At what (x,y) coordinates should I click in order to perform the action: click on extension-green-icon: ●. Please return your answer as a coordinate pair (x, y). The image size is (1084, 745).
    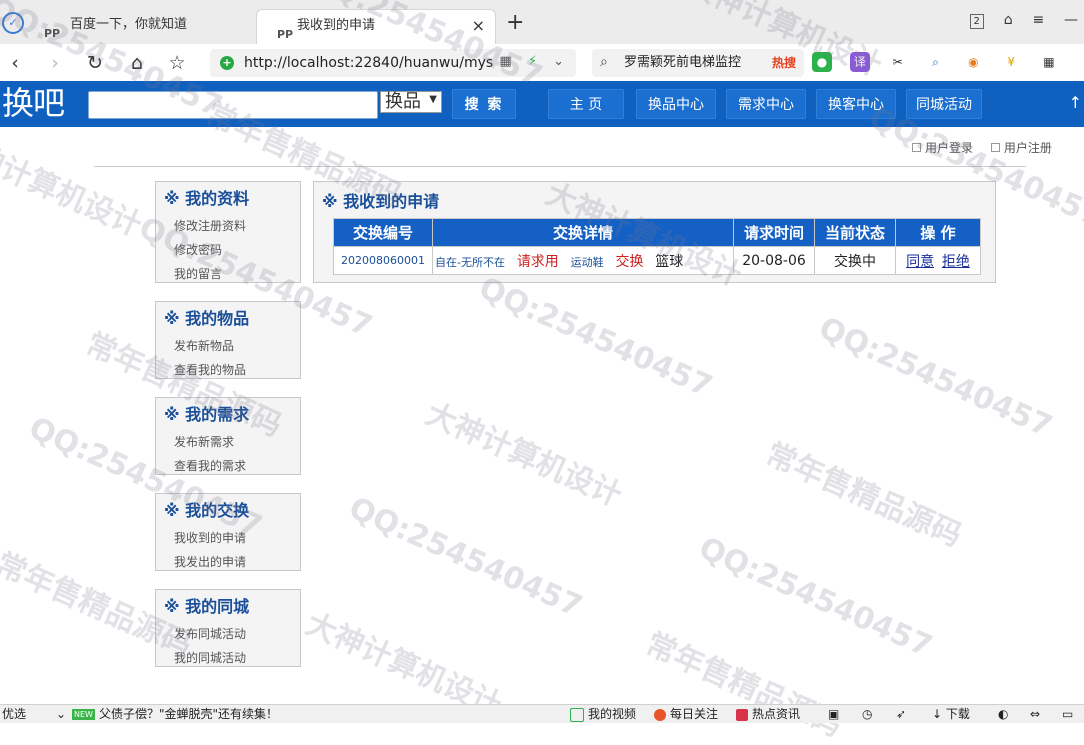
    Looking at the image, I should click on (822, 62).